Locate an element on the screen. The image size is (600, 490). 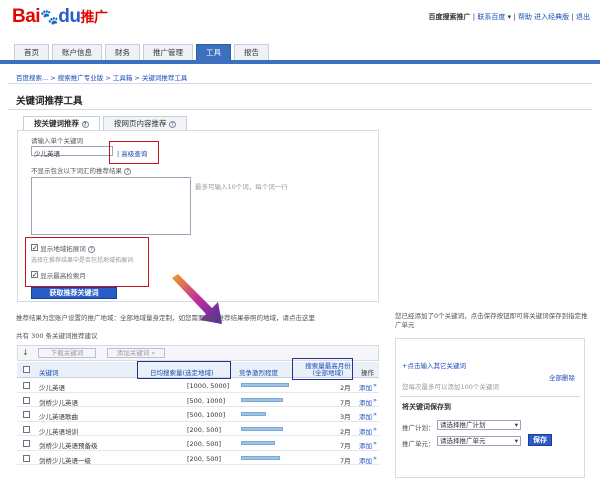
exclude-label-text: 不显示包含以下词汇的推荐结果 is located at coordinates (76, 171).